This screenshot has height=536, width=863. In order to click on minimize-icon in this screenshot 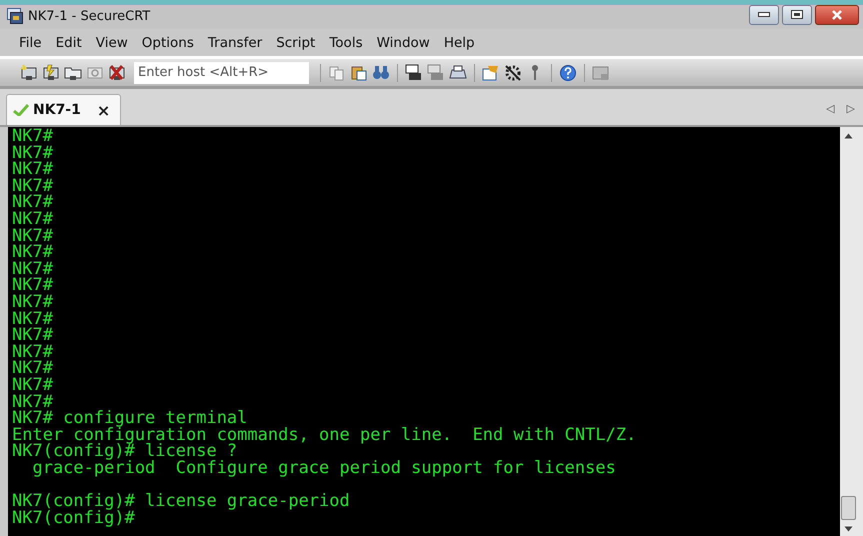, I will do `click(764, 15)`.